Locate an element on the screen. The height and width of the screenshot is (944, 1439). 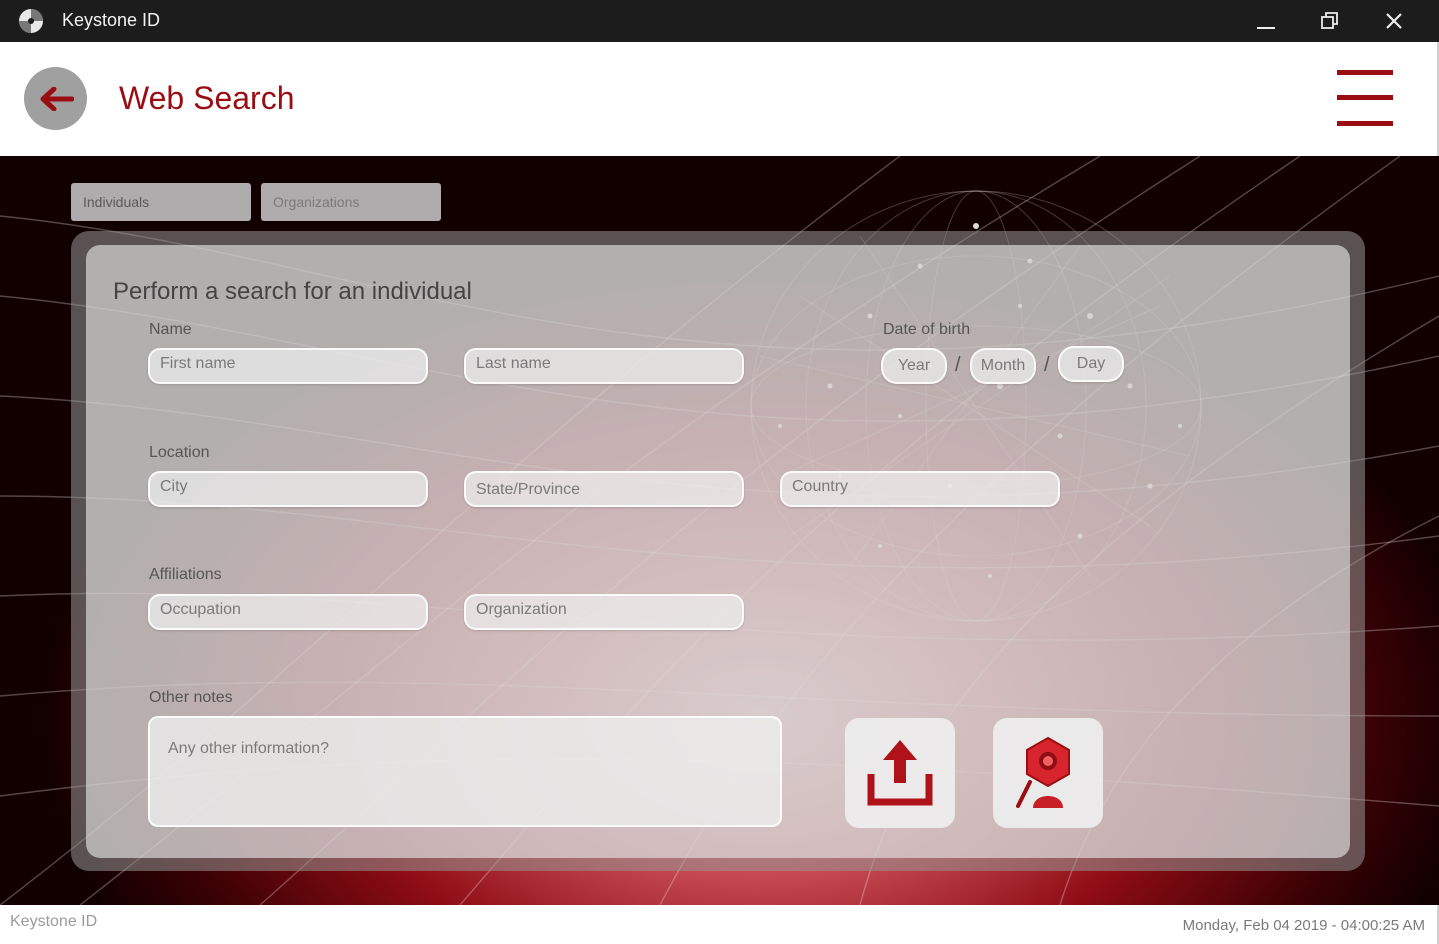
status-app-name: Keystone ID is located at coordinates (54, 921).